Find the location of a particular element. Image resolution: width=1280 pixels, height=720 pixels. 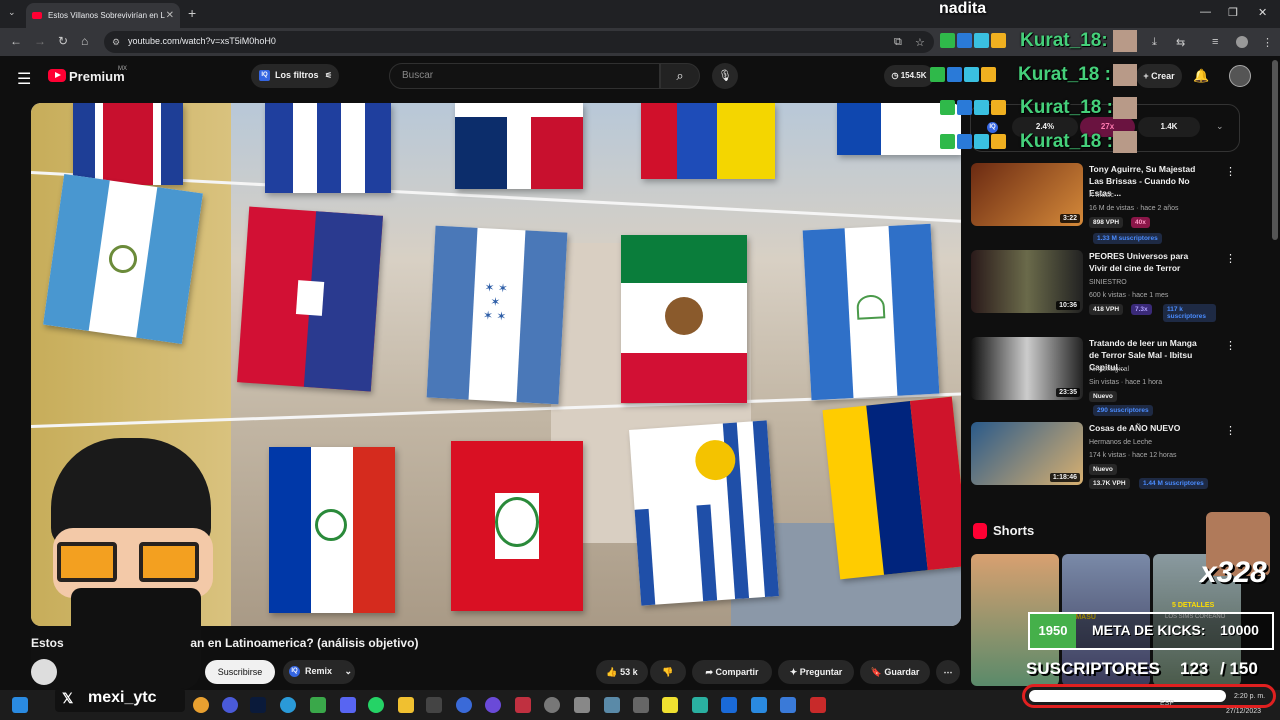

rec-thumbnail: 23:35 is located at coordinates (1027, 368).